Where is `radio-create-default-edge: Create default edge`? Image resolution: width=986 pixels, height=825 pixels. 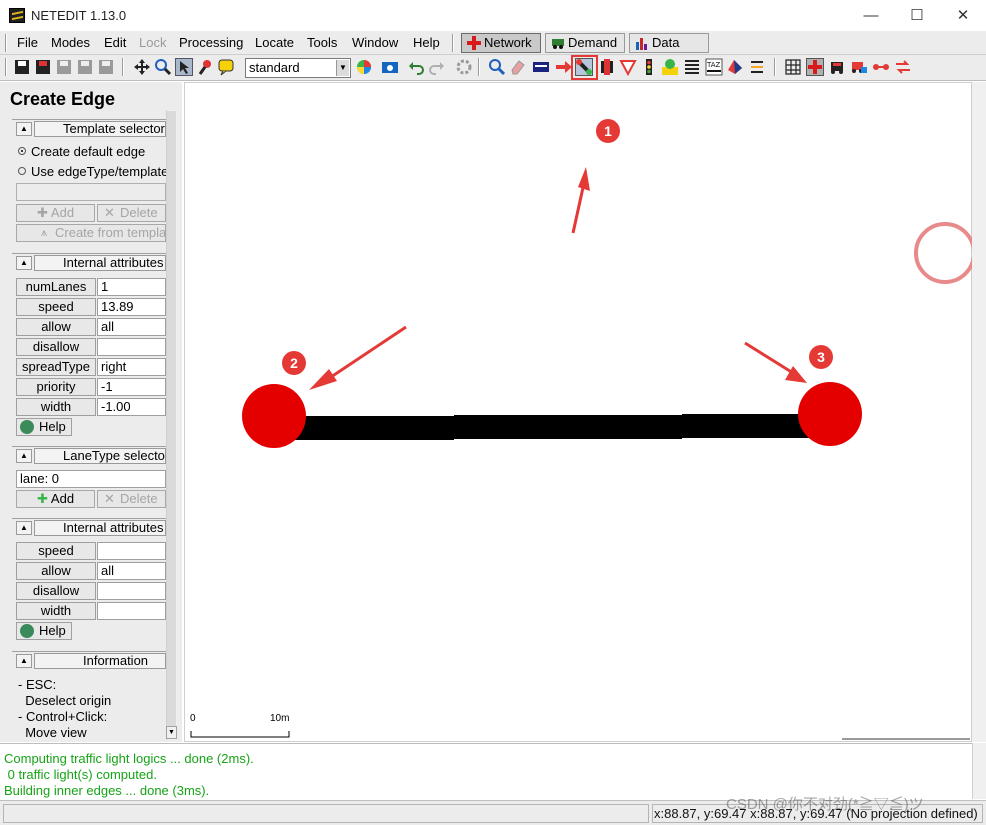
radio-create-default-edge: Create default edge is located at coordinates (81, 151).